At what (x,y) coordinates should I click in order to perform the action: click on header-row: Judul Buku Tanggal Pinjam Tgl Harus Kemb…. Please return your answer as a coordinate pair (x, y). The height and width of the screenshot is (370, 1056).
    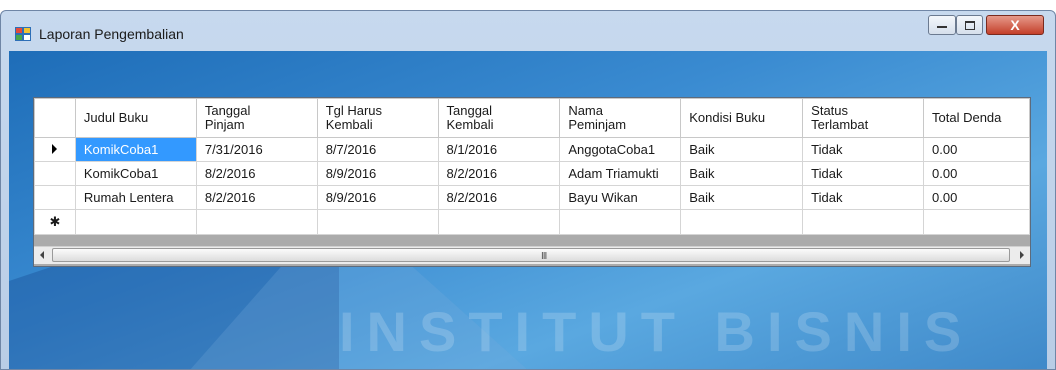
    Looking at the image, I should click on (532, 118).